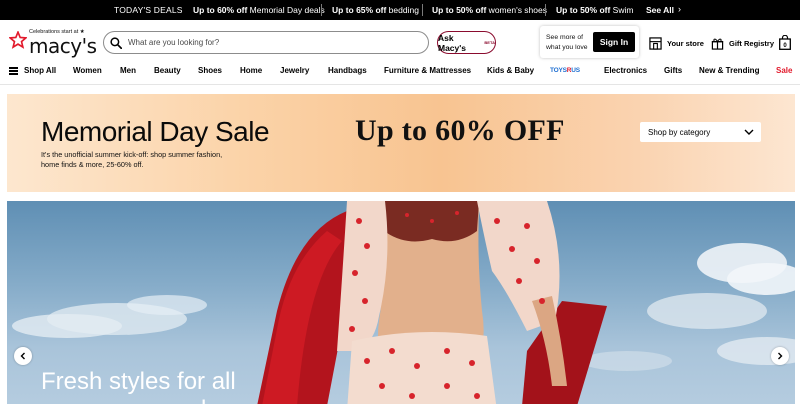 This screenshot has width=800, height=404. Describe the element at coordinates (427, 70) in the screenshot. I see `nav-furniture-mattresses: Furniture & Mattresses` at that location.